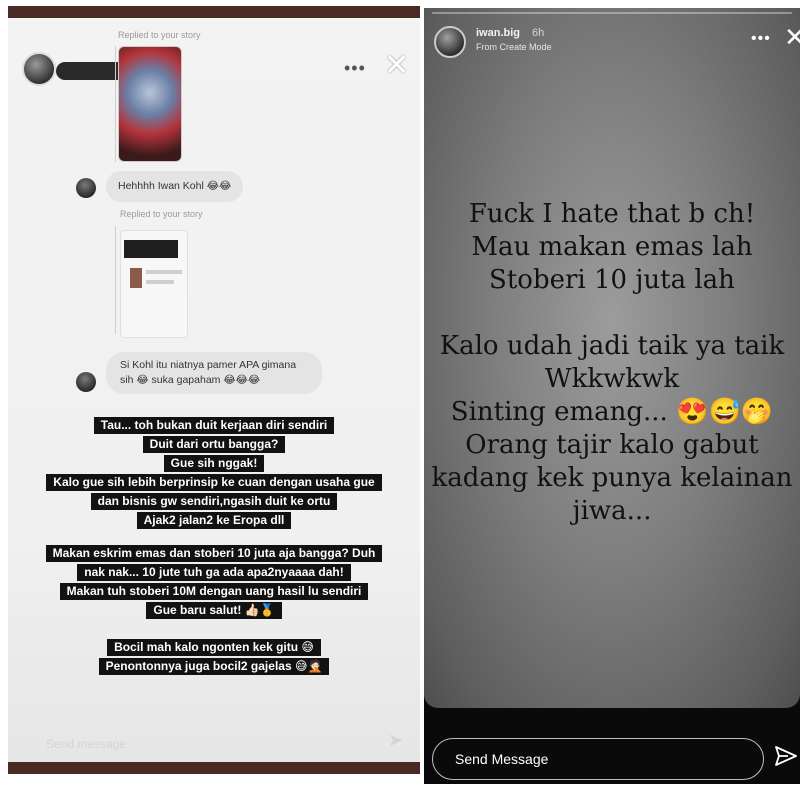 The image size is (800, 800). I want to click on thumbnail-image, so click(136, 278).